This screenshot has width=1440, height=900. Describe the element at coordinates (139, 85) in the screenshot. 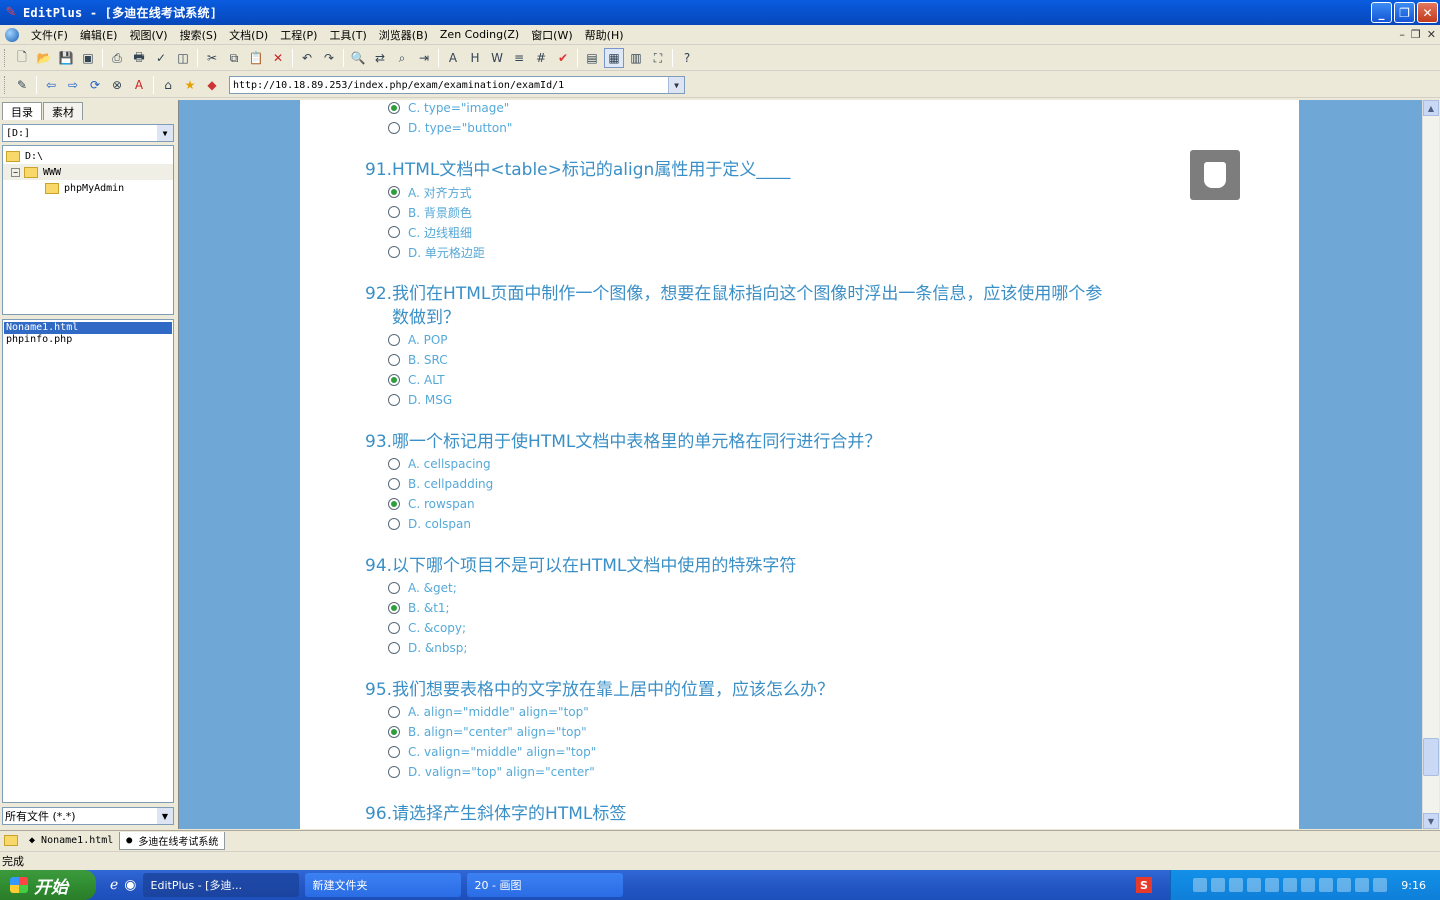

I see `text-mode-icon: A` at that location.